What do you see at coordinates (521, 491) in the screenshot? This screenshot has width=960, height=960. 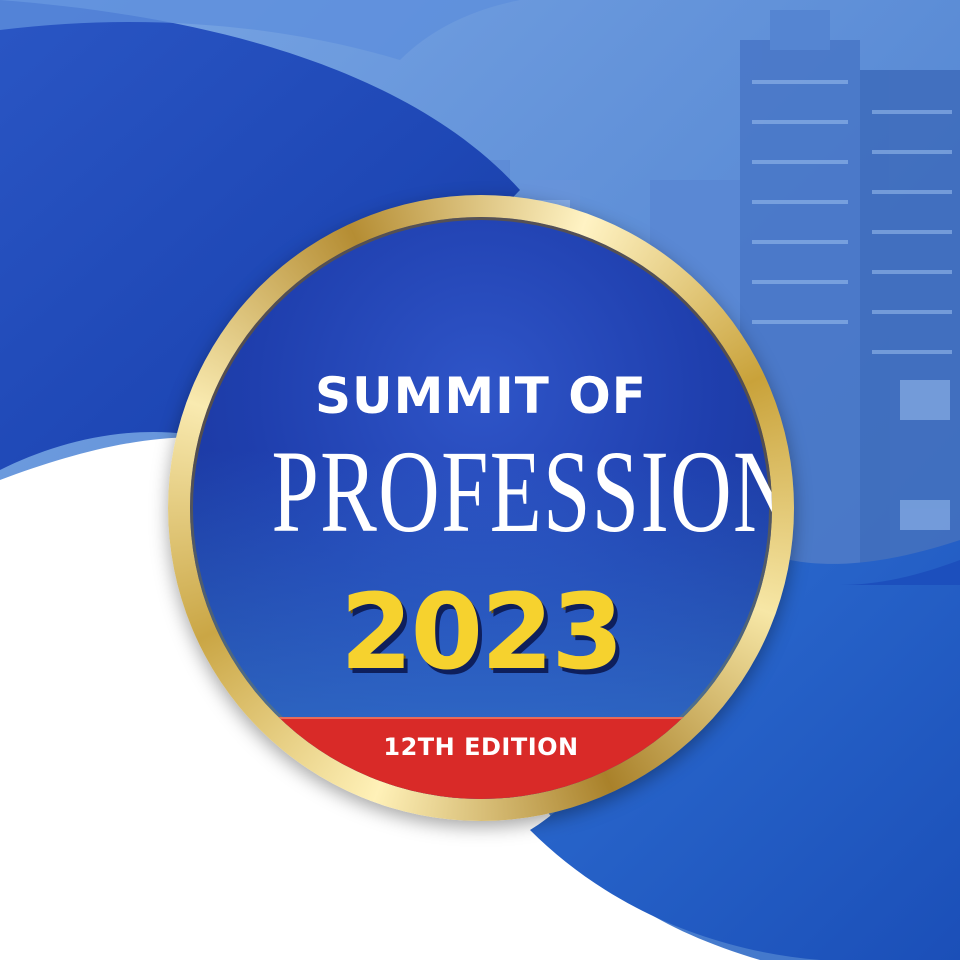 I see `badge-line-professionals: PROFESSIONALS` at bounding box center [521, 491].